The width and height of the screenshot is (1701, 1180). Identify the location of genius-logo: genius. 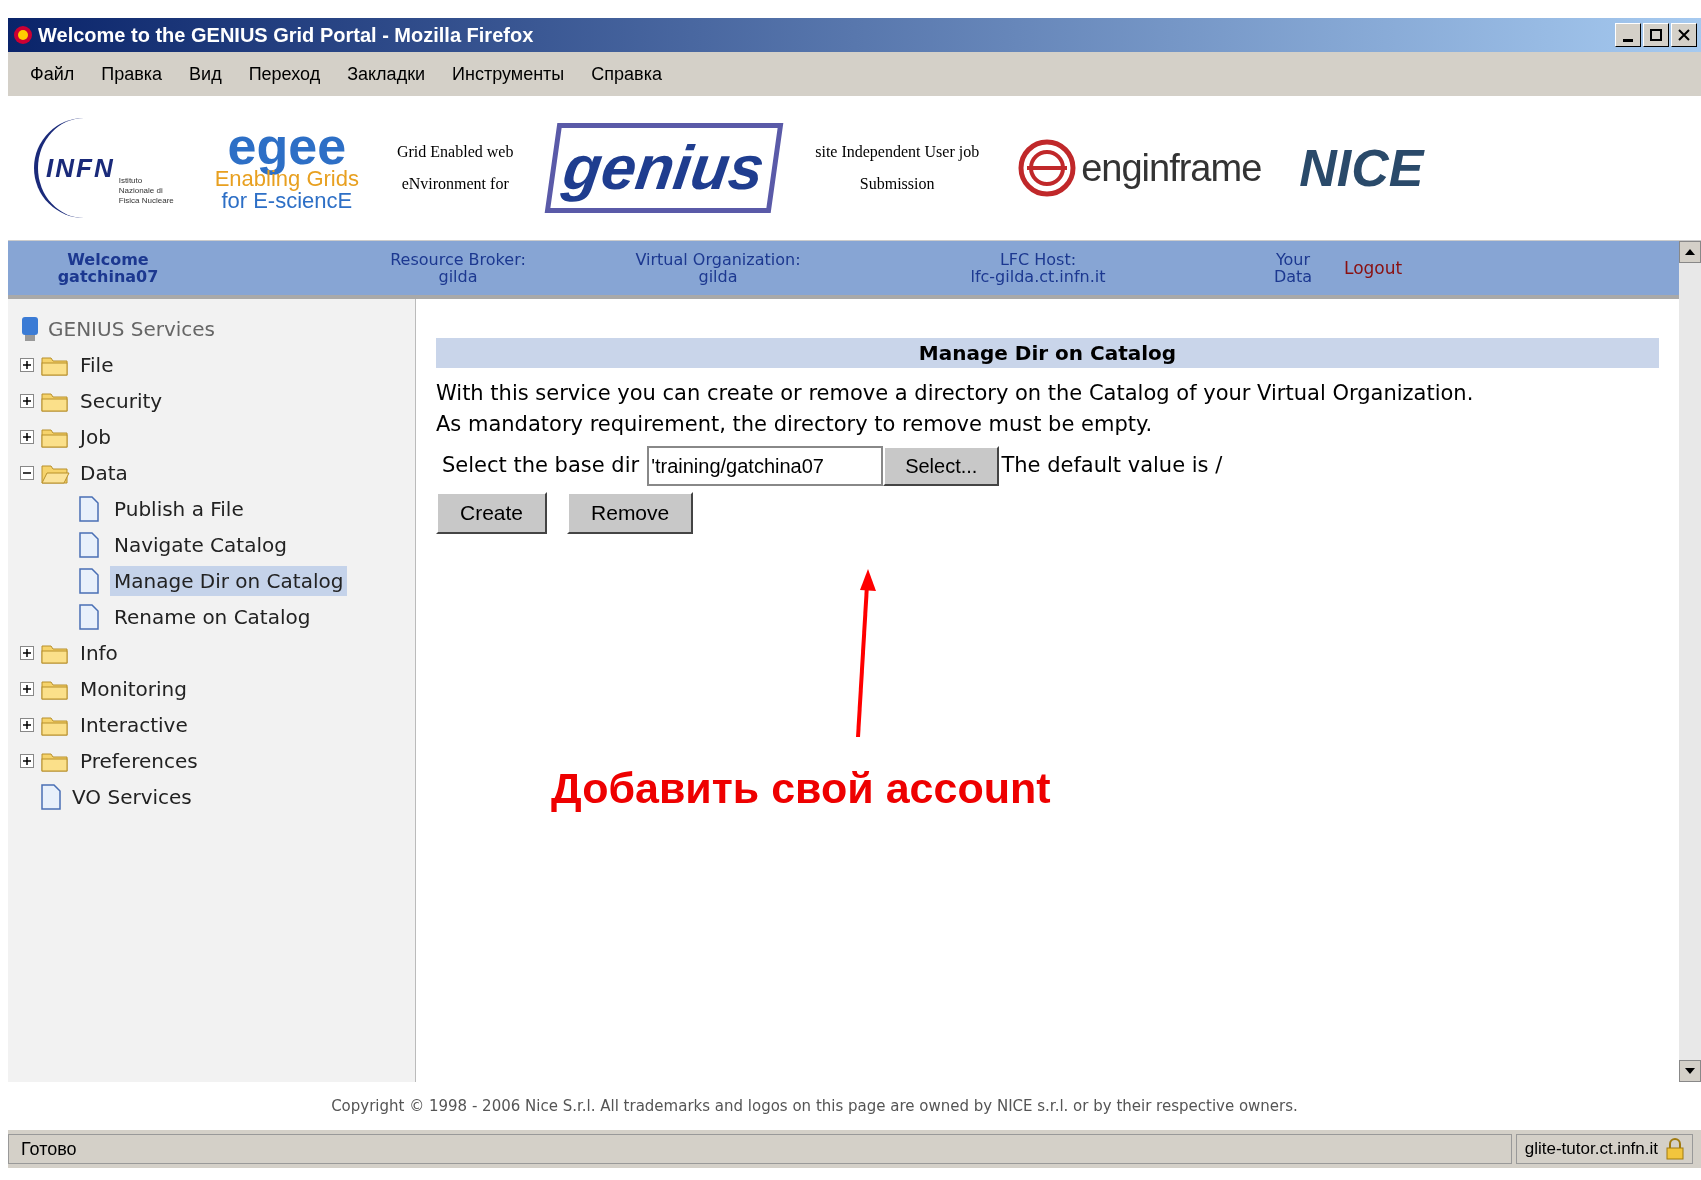
(664, 168).